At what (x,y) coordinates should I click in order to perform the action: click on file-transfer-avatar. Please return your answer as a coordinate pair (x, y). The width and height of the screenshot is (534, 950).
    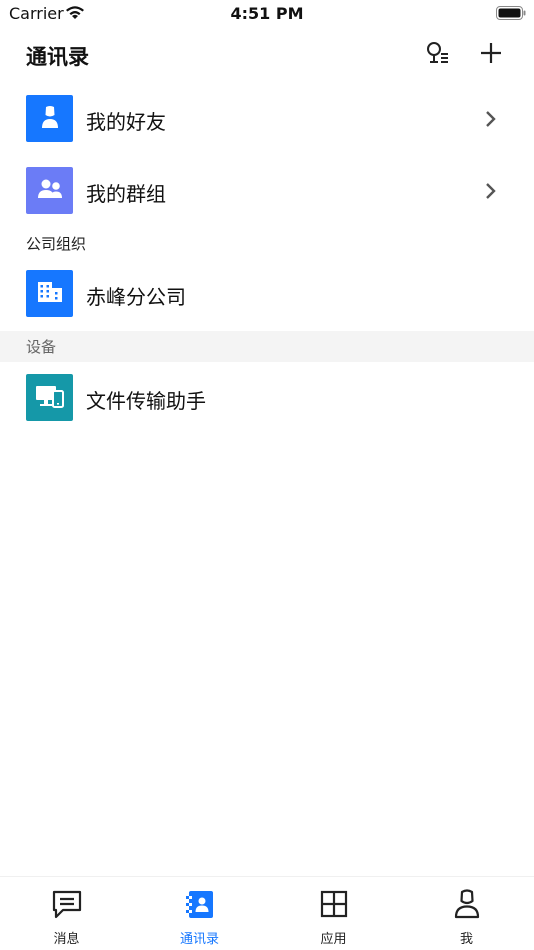
    Looking at the image, I should click on (49, 397).